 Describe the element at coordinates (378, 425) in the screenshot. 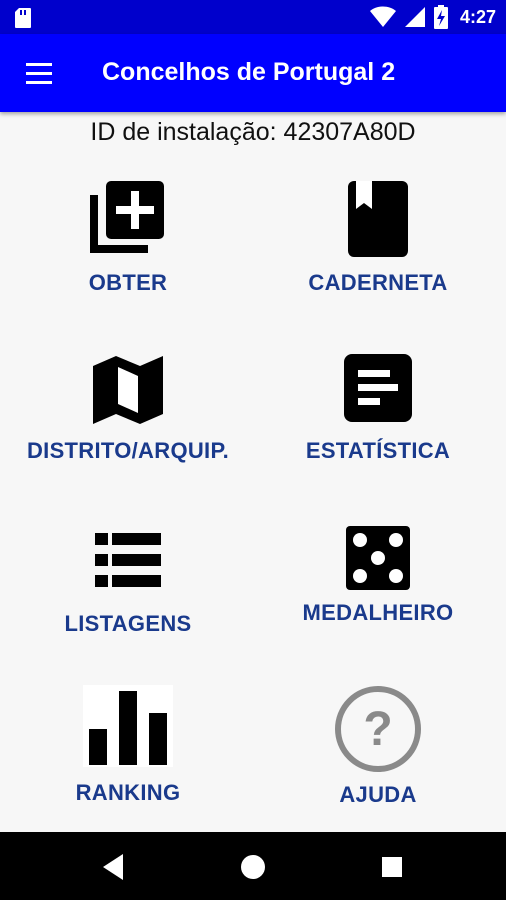

I see `tile-estatistica: ESTATÍSTICA` at that location.